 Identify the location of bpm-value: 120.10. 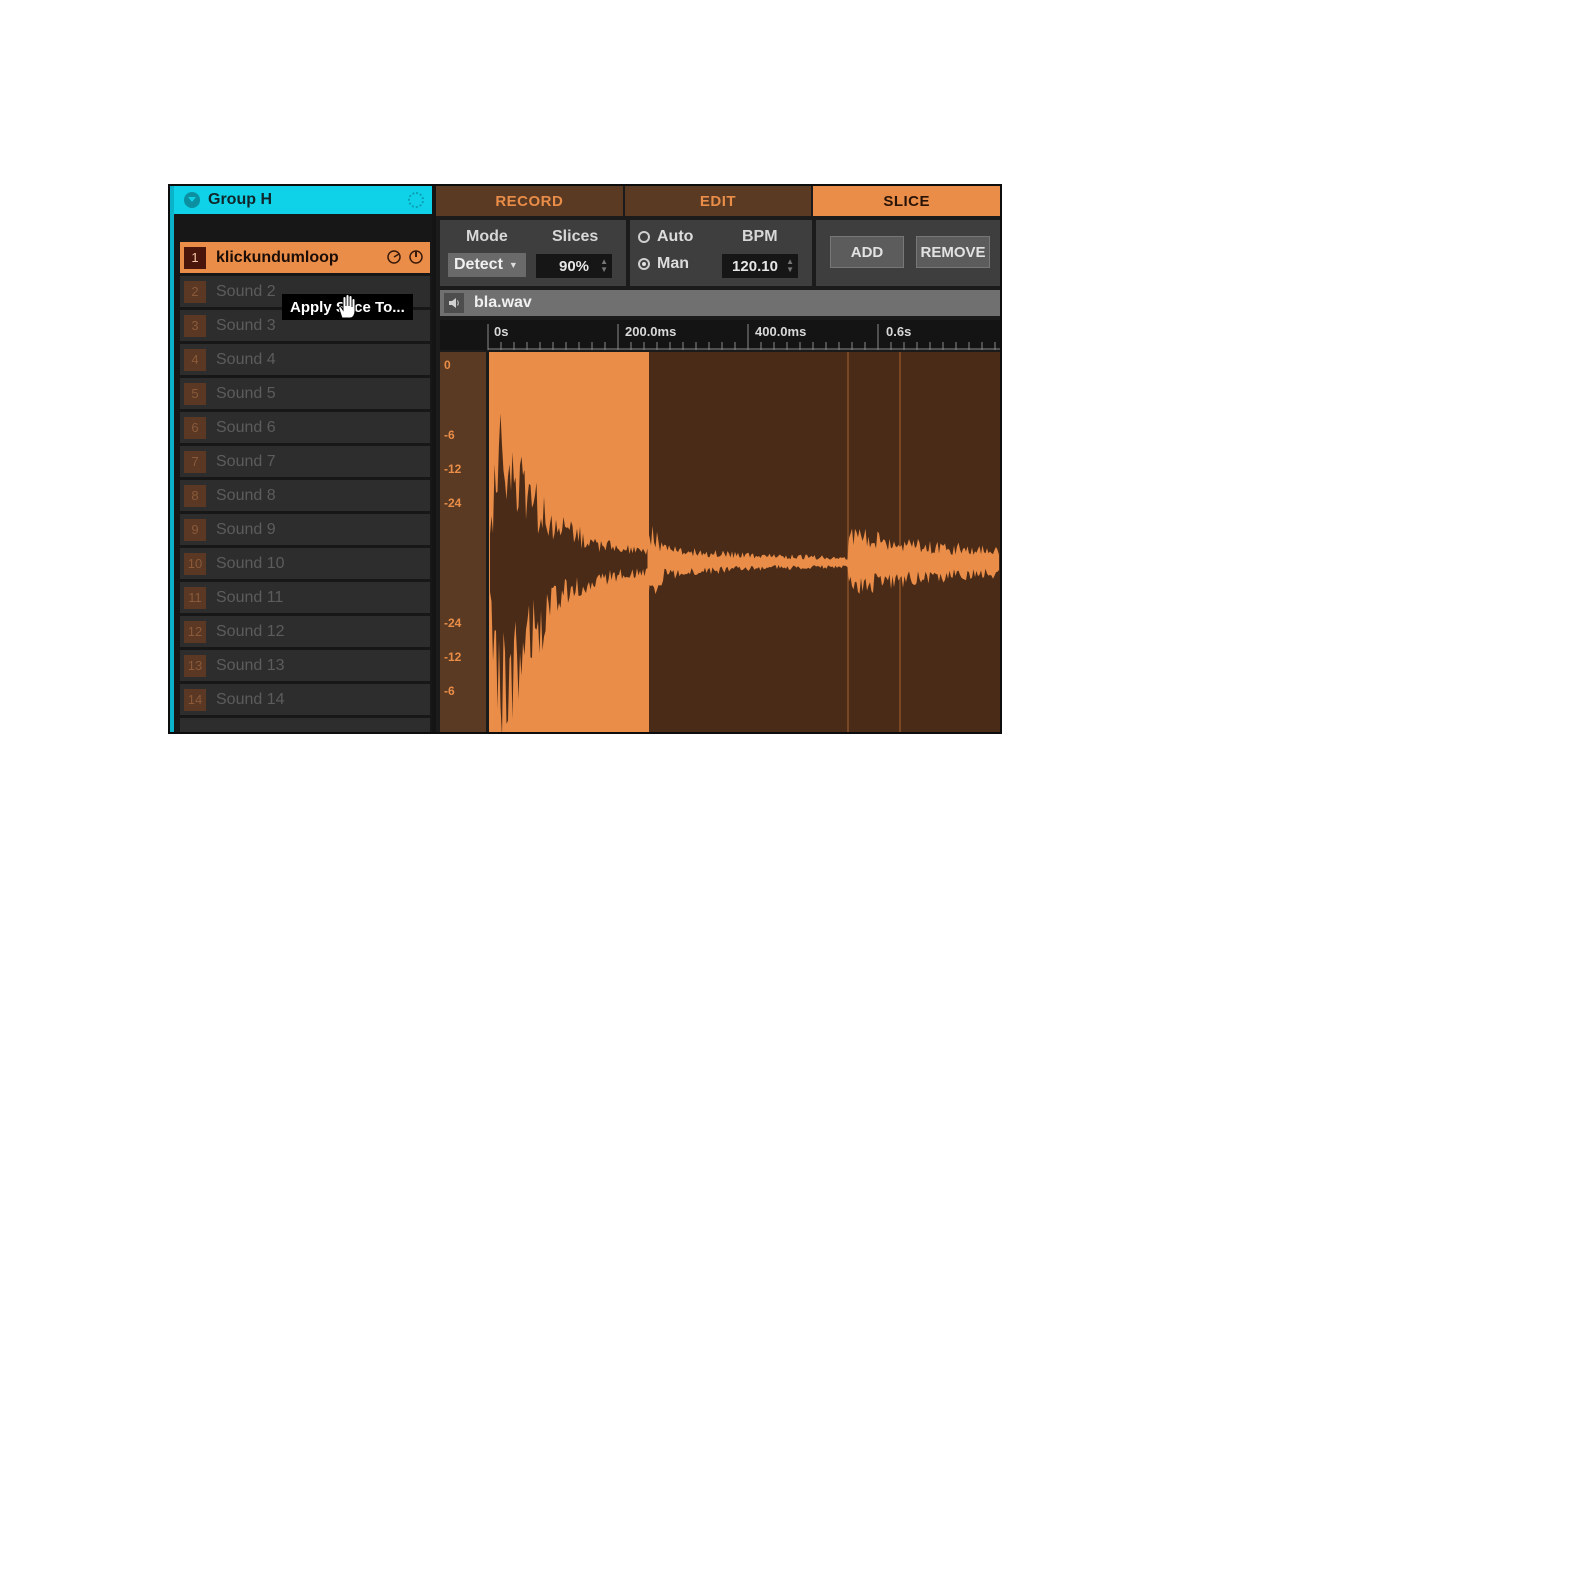
(755, 266).